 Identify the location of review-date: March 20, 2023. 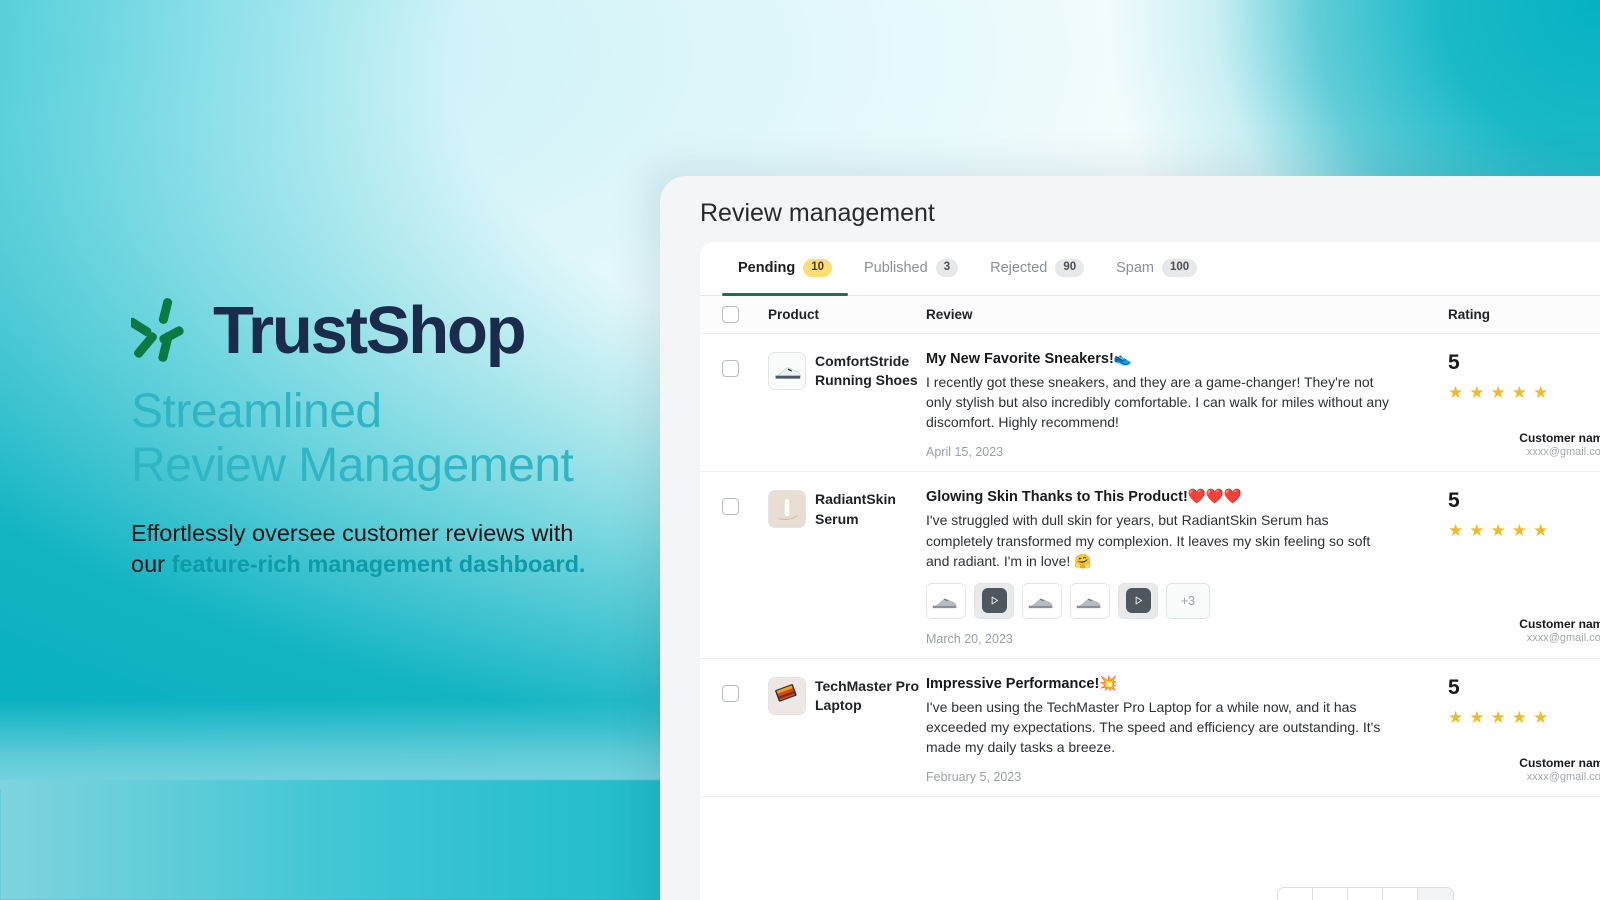
(969, 638).